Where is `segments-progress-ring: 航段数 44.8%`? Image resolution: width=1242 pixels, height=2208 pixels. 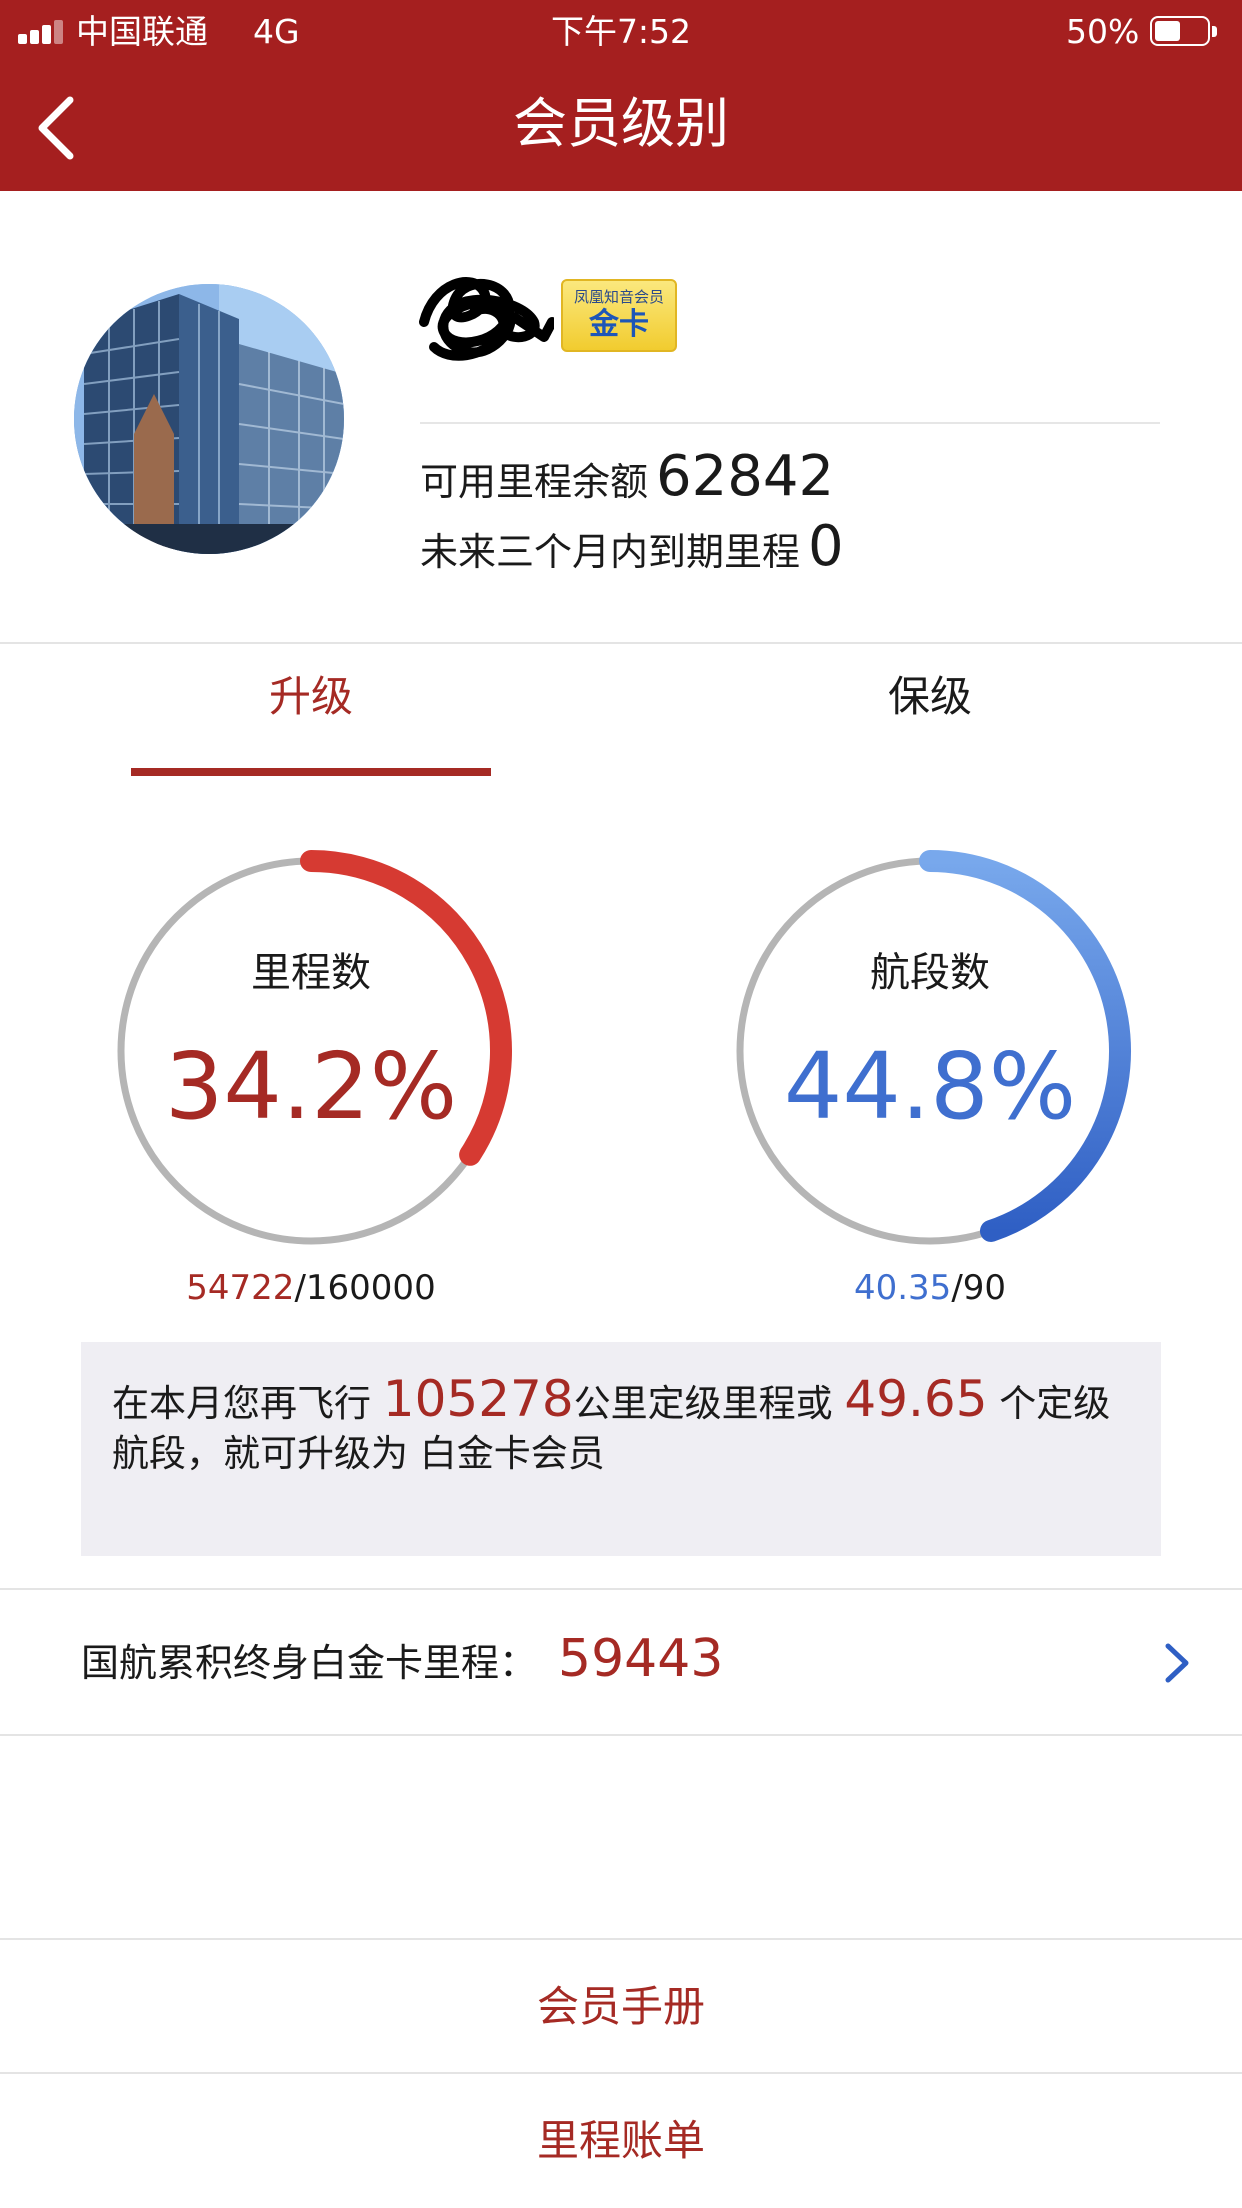
segments-progress-ring: 航段数 44.8% is located at coordinates (930, 1051).